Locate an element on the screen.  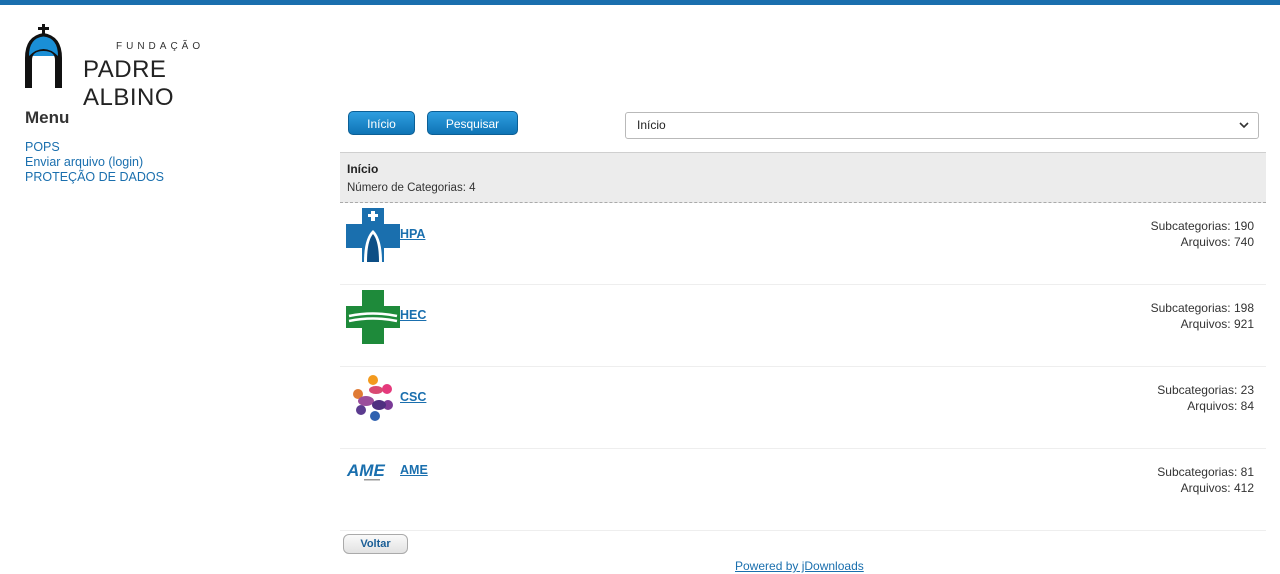
arquivos-count: Arquivos: 84 is located at coordinates (1220, 406).